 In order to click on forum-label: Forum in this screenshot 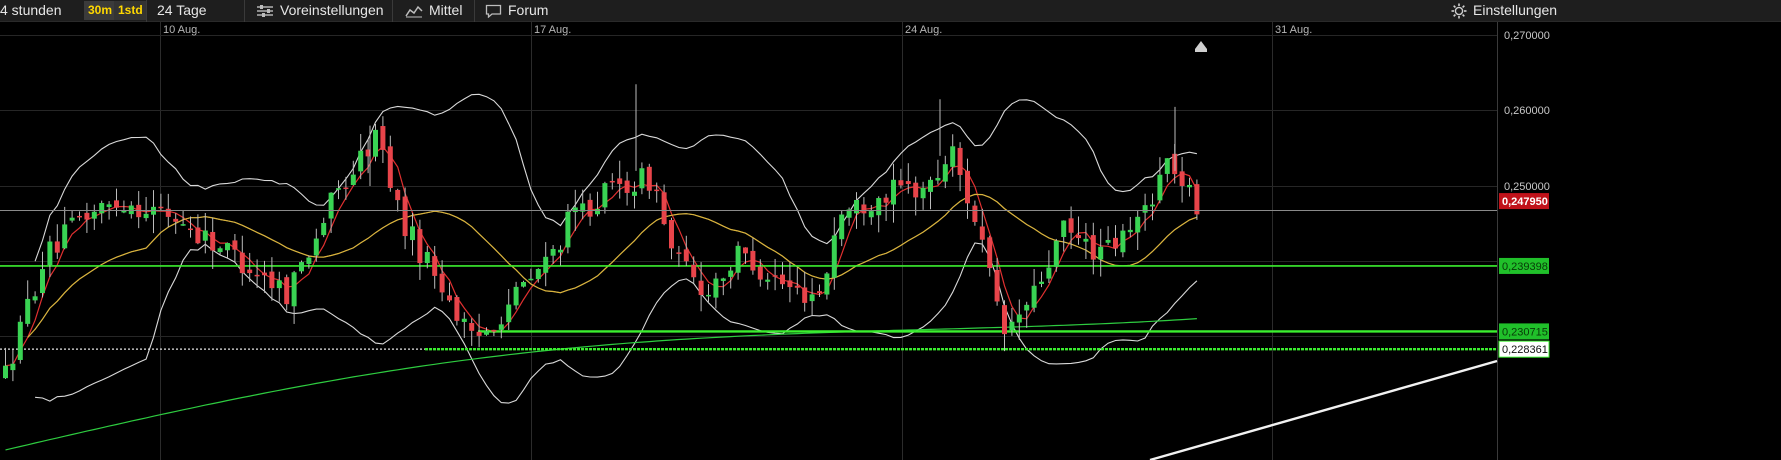, I will do `click(528, 10)`.